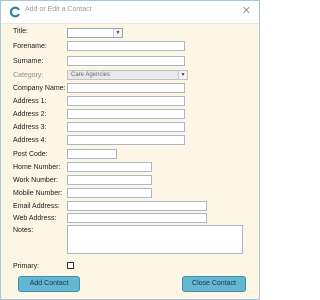 The height and width of the screenshot is (300, 320). I want to click on address1-input, so click(126, 101).